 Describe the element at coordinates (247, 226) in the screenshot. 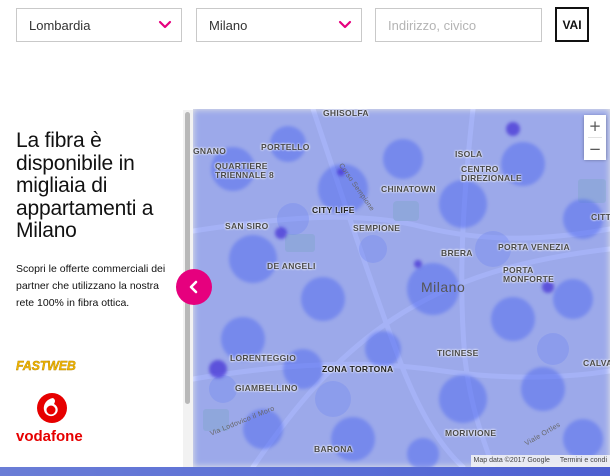

I see `district-label: SAN SIRO` at that location.